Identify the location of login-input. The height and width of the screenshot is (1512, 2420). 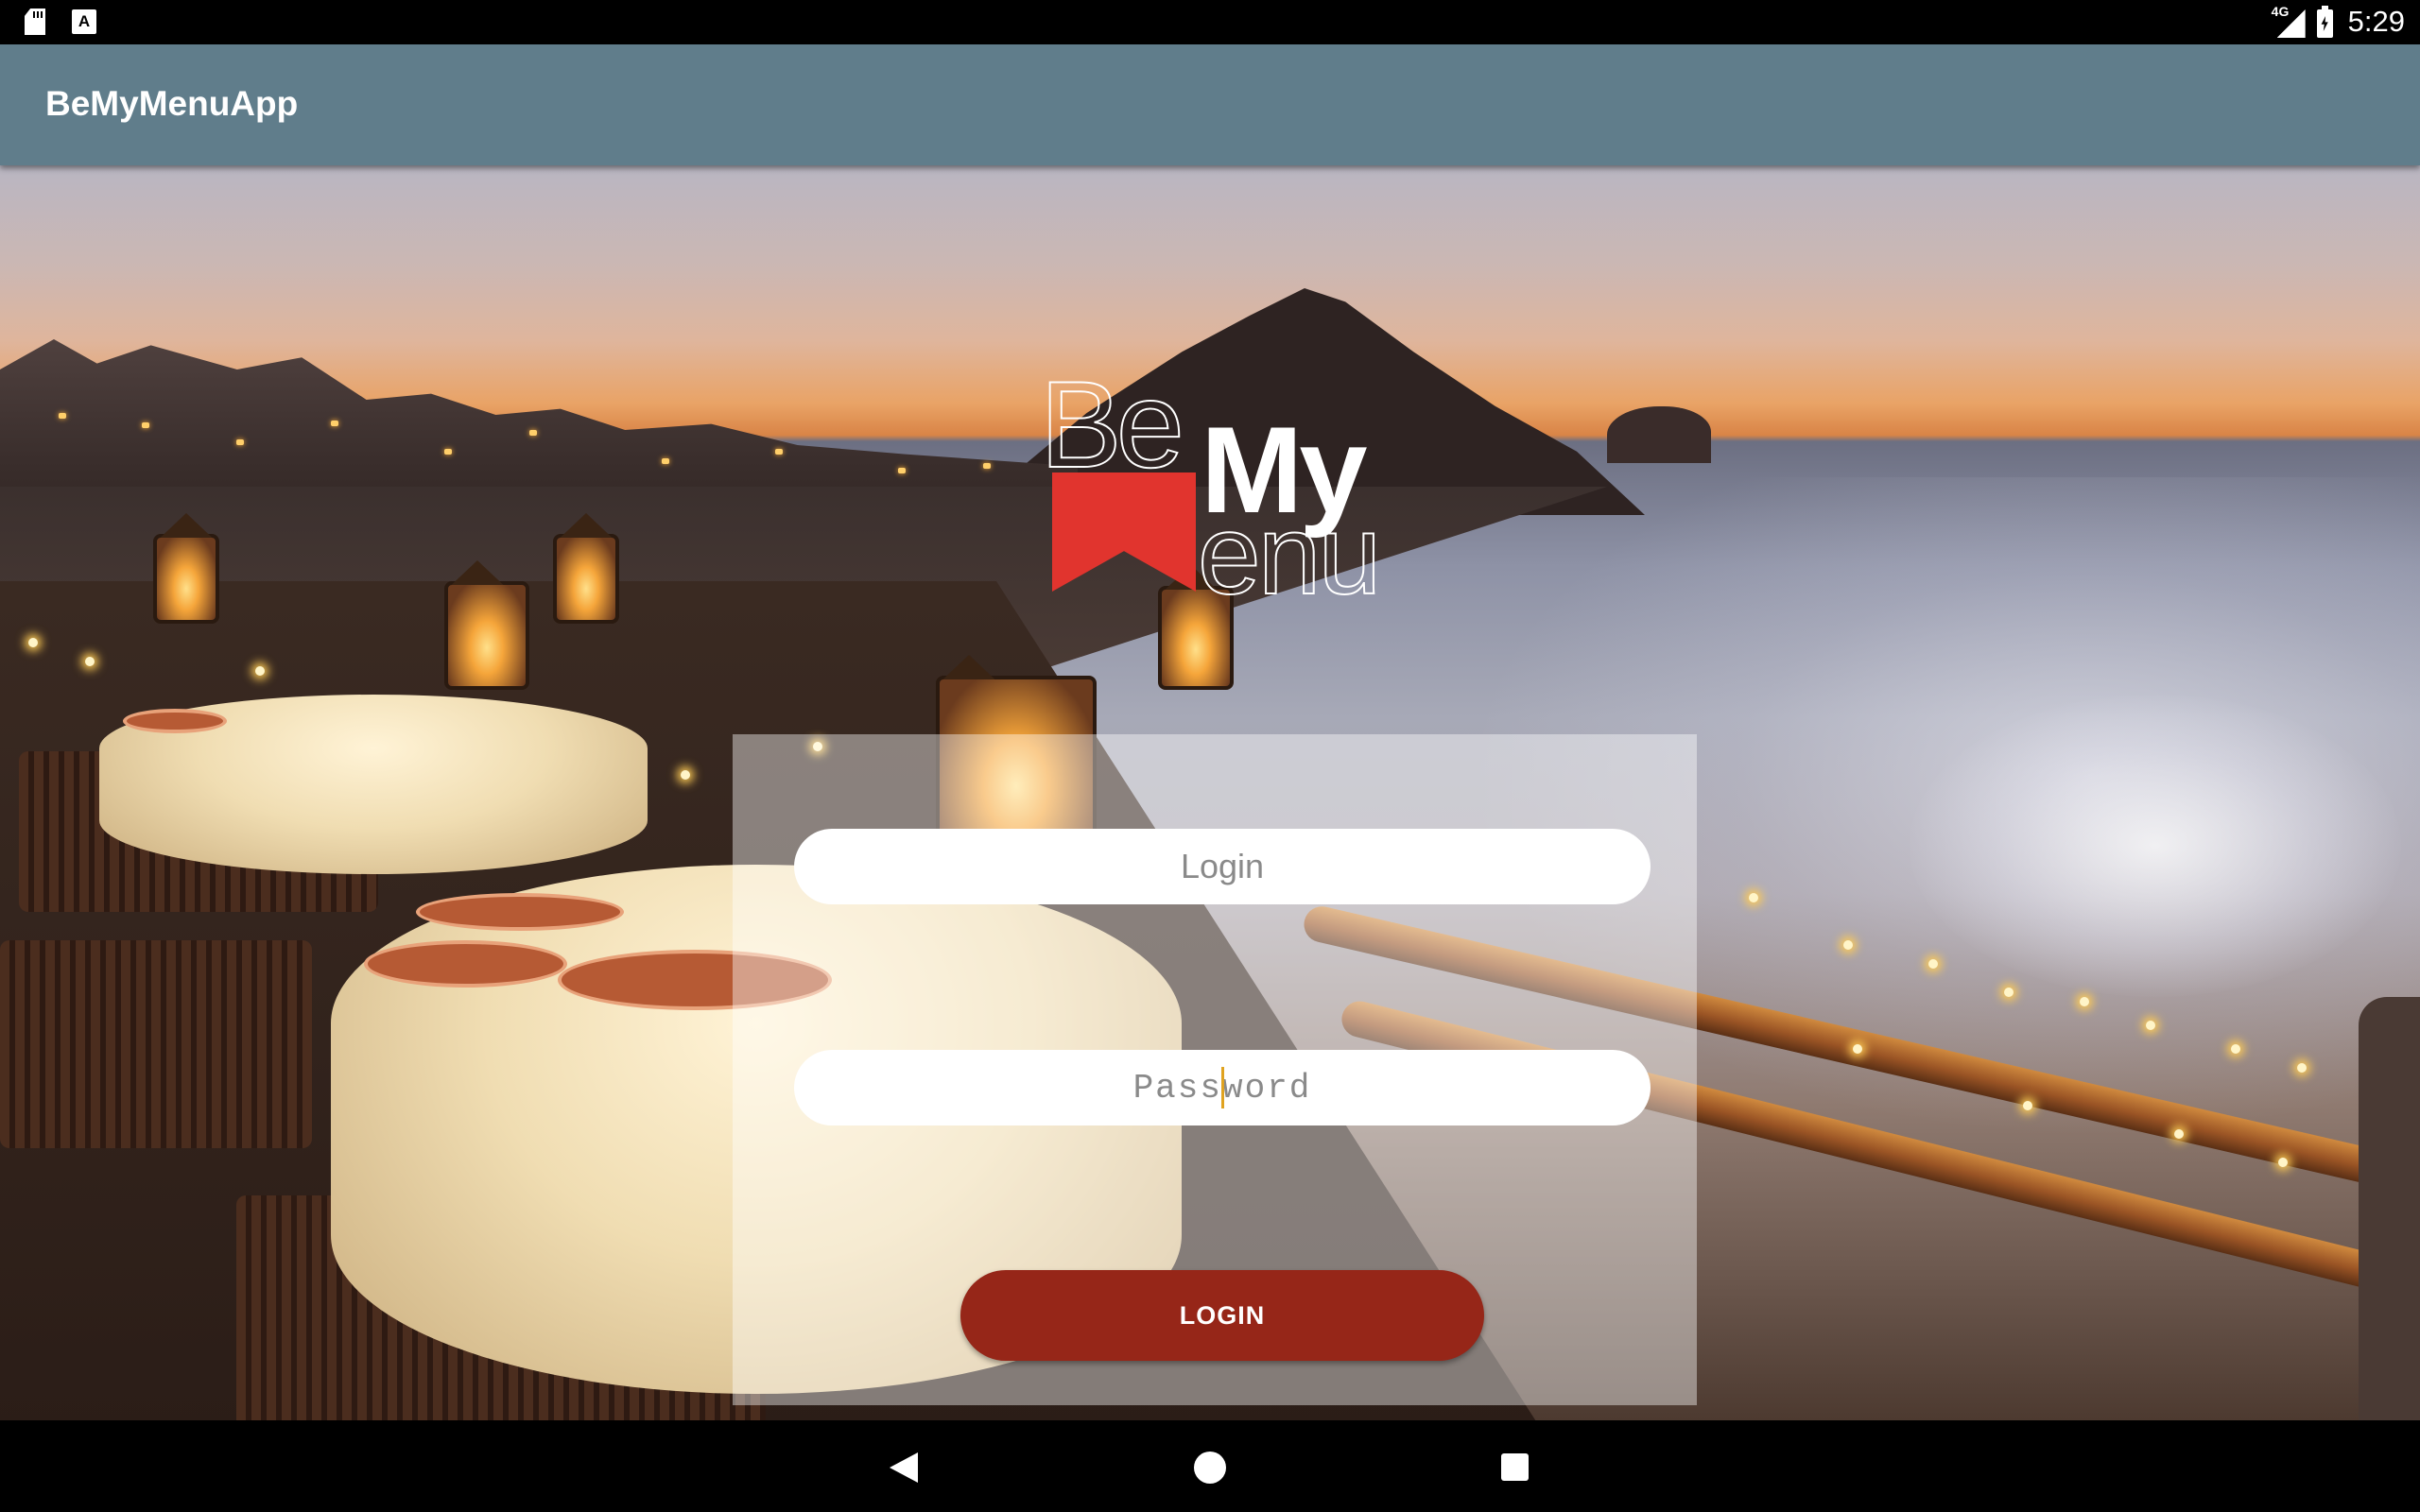
(1222, 866).